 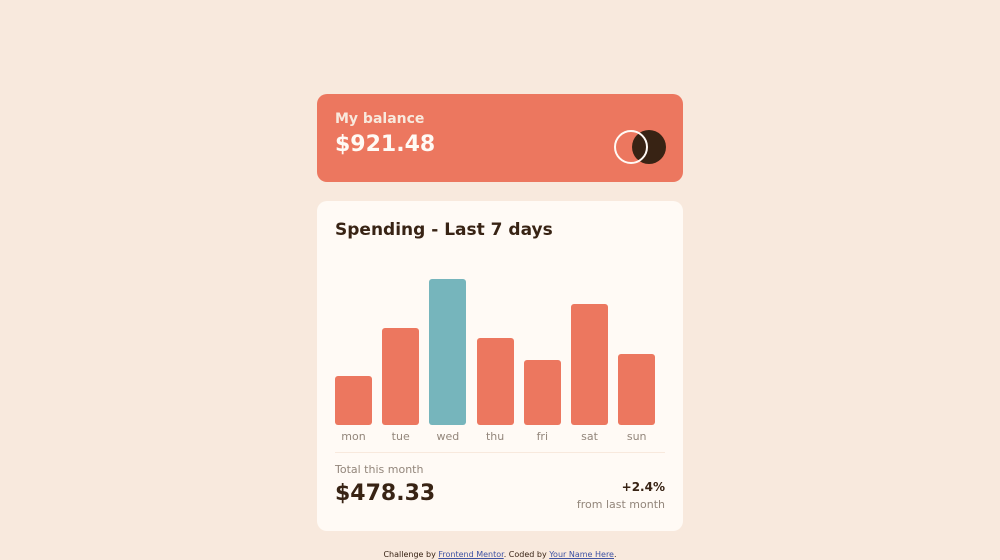 I want to click on attribution-middle: . Coded by, so click(x=526, y=554).